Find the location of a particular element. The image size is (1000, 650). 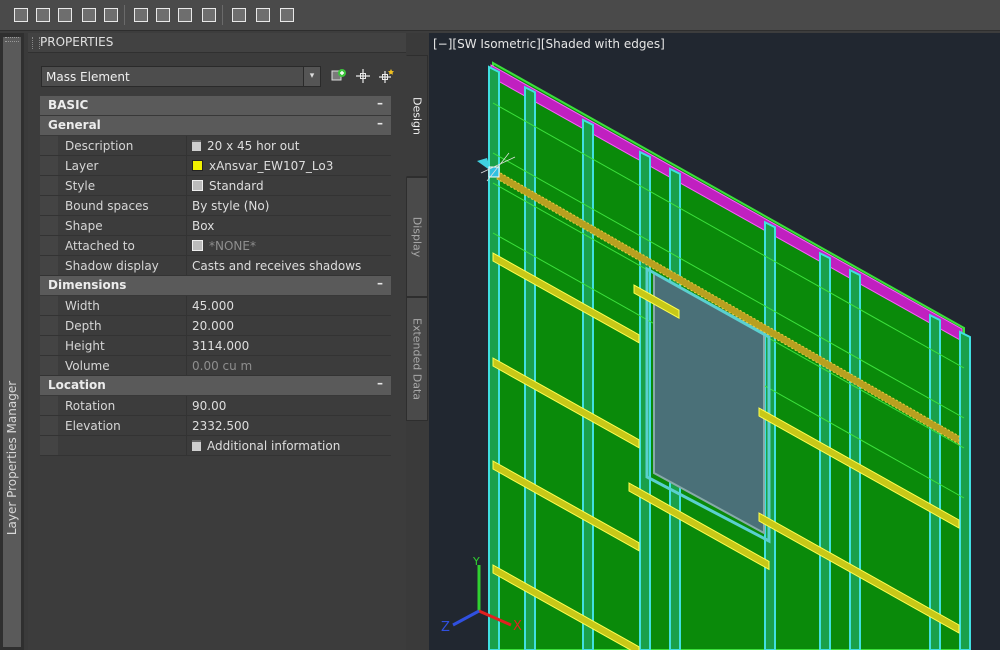

property-value-text: Box is located at coordinates (203, 226).